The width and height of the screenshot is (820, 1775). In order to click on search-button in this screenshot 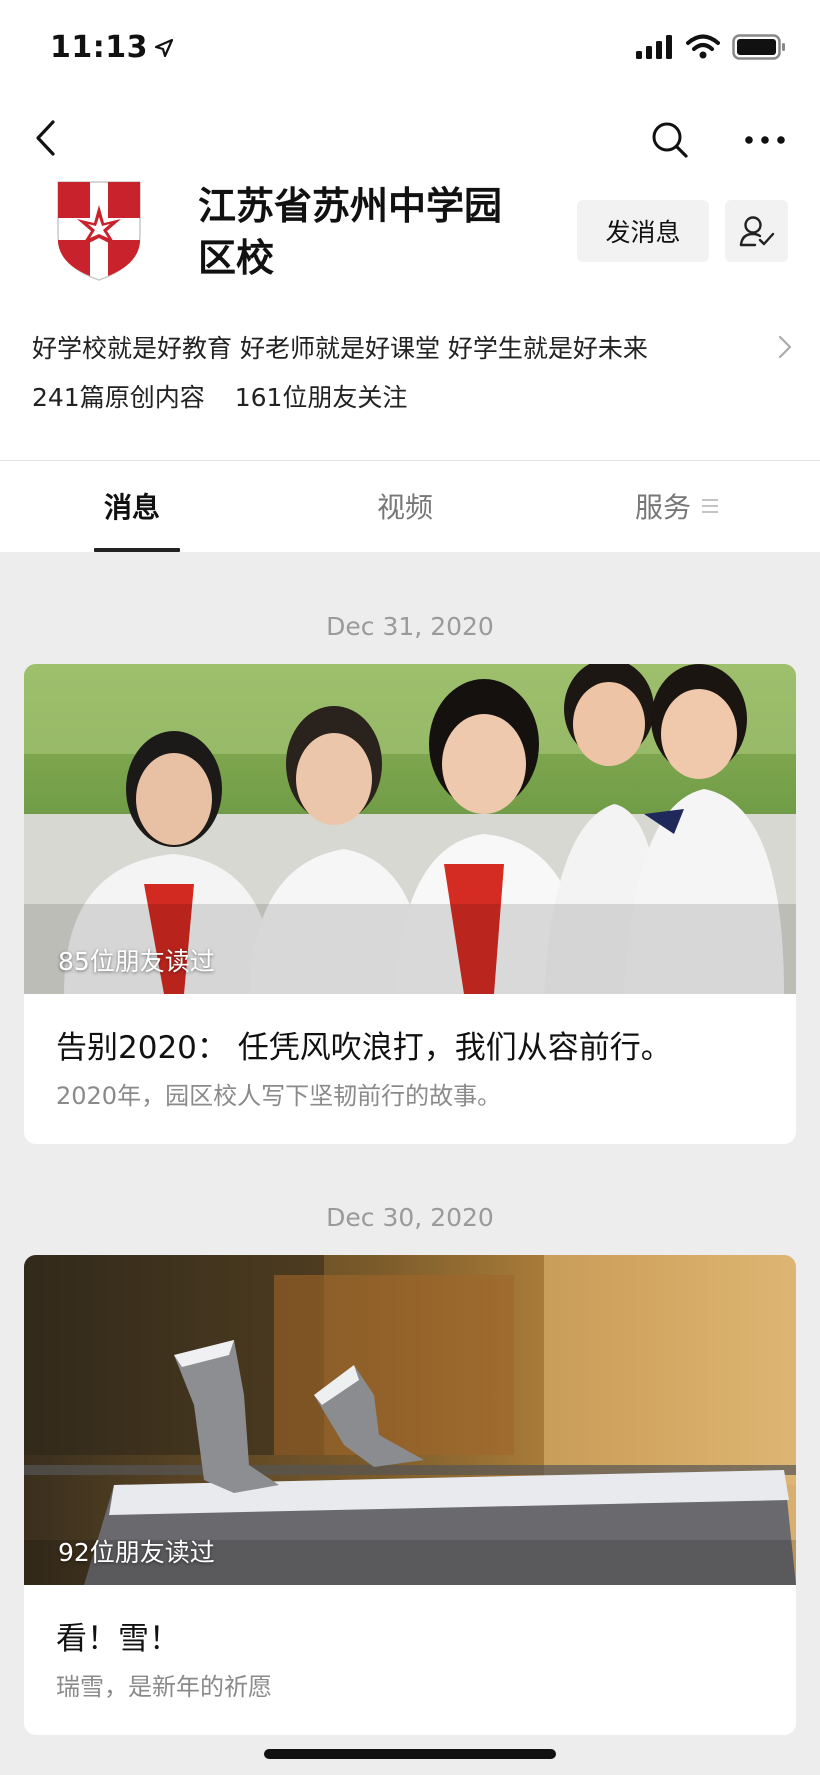, I will do `click(670, 140)`.